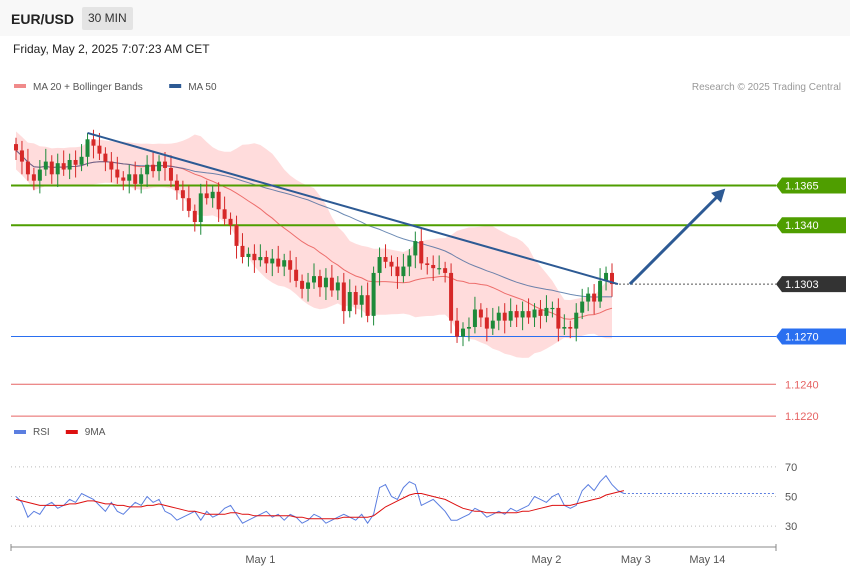 Image resolution: width=850 pixels, height=576 pixels. I want to click on level-label-1.1303: 1.1303, so click(802, 285).